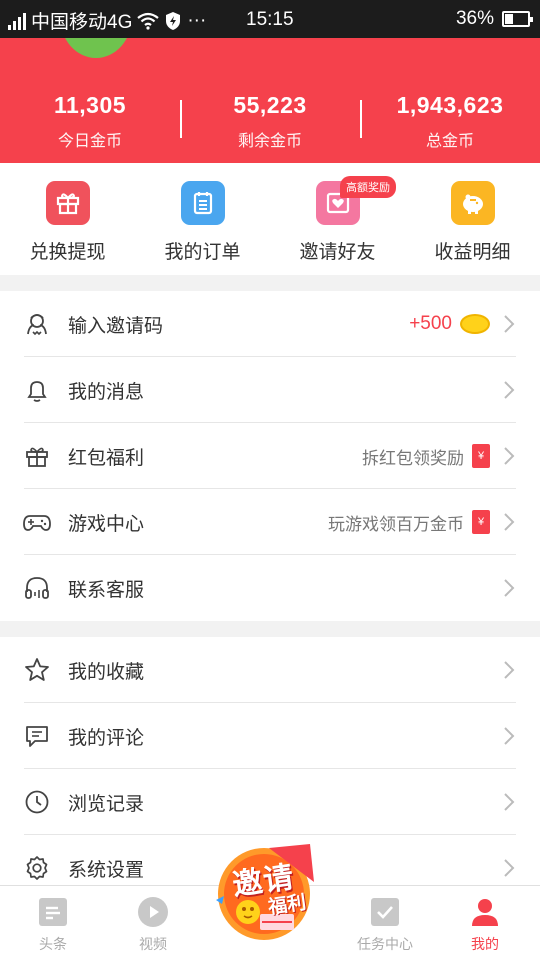  I want to click on reward-amount: +500, so click(430, 323).